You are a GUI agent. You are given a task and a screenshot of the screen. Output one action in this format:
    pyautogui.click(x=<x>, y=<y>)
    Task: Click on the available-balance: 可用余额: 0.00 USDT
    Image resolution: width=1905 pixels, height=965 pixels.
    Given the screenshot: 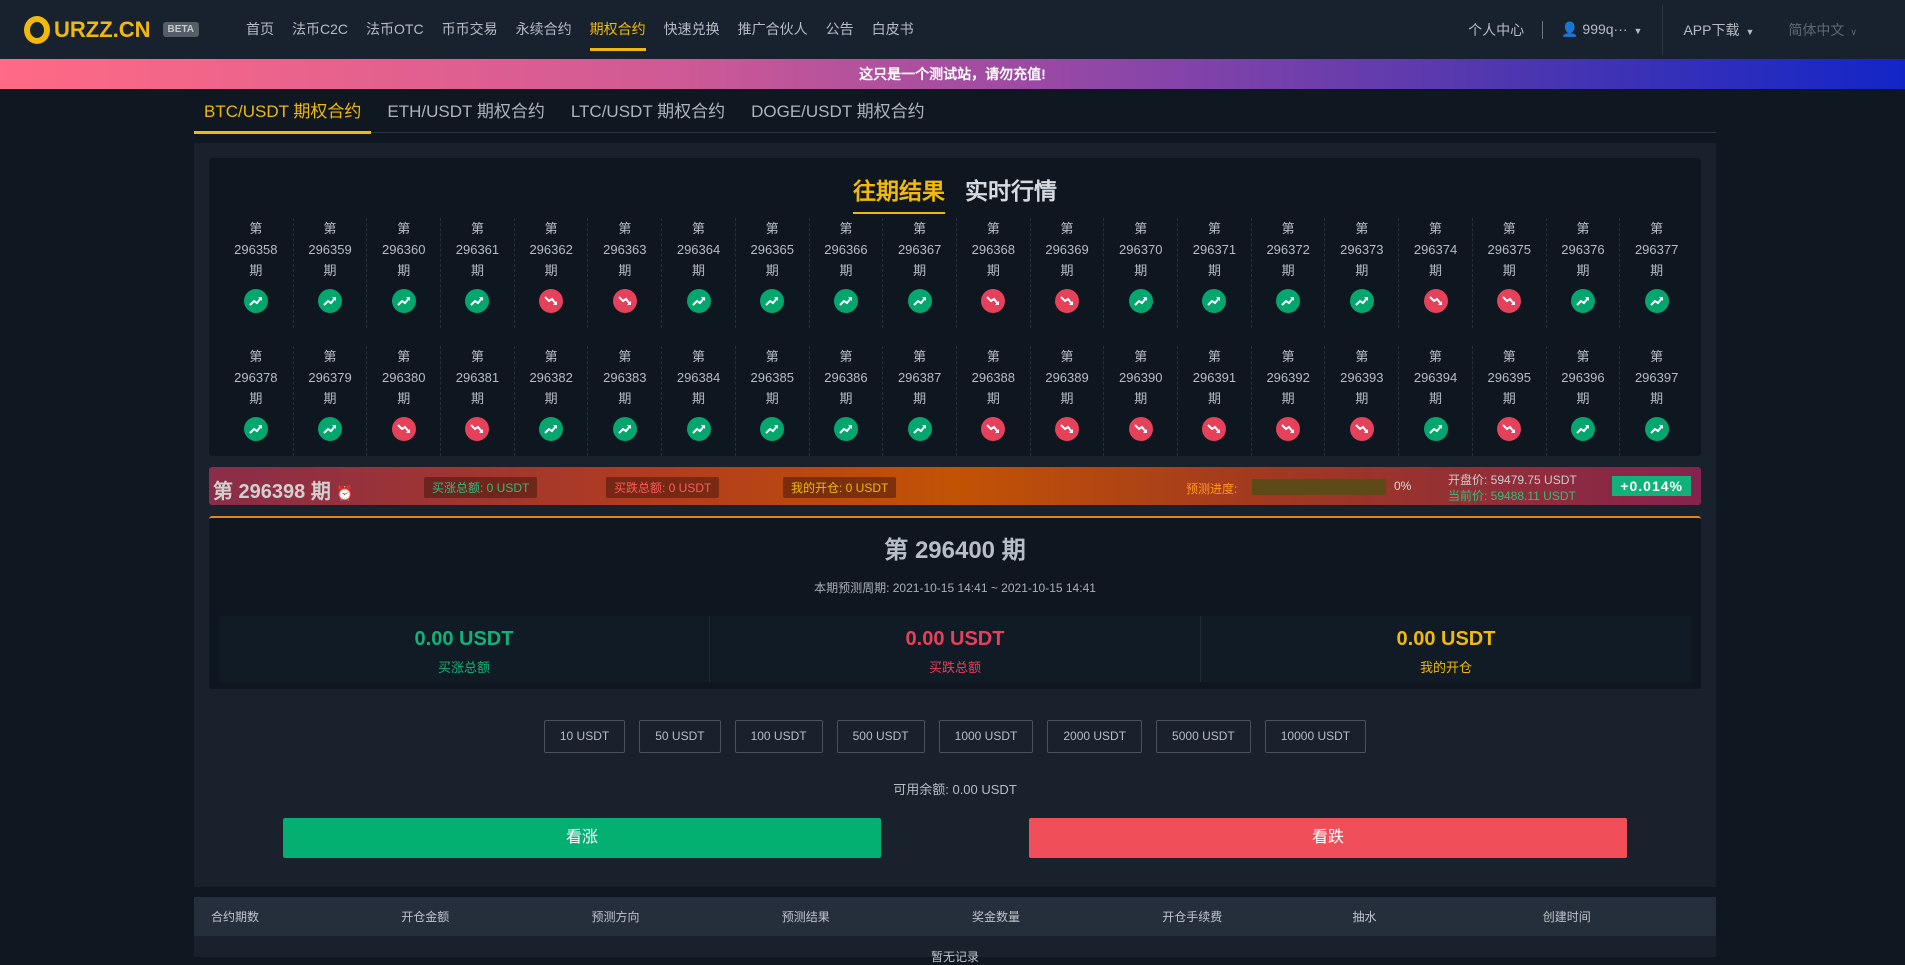 What is the action you would take?
    pyautogui.click(x=955, y=789)
    